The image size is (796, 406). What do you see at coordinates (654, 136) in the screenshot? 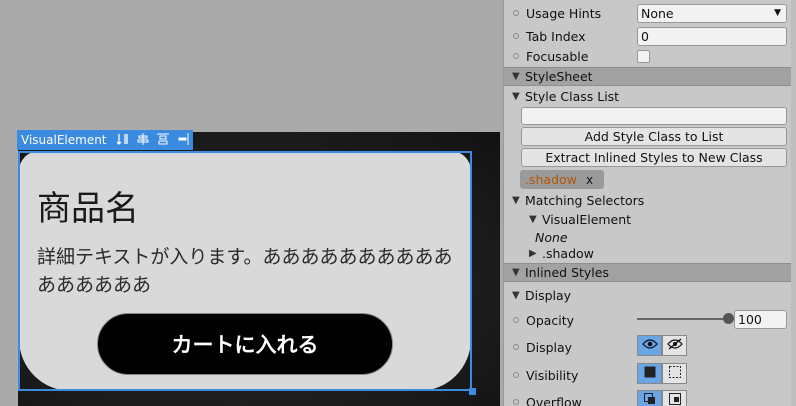
I see `add-style-class-button: Add Style Class to List` at bounding box center [654, 136].